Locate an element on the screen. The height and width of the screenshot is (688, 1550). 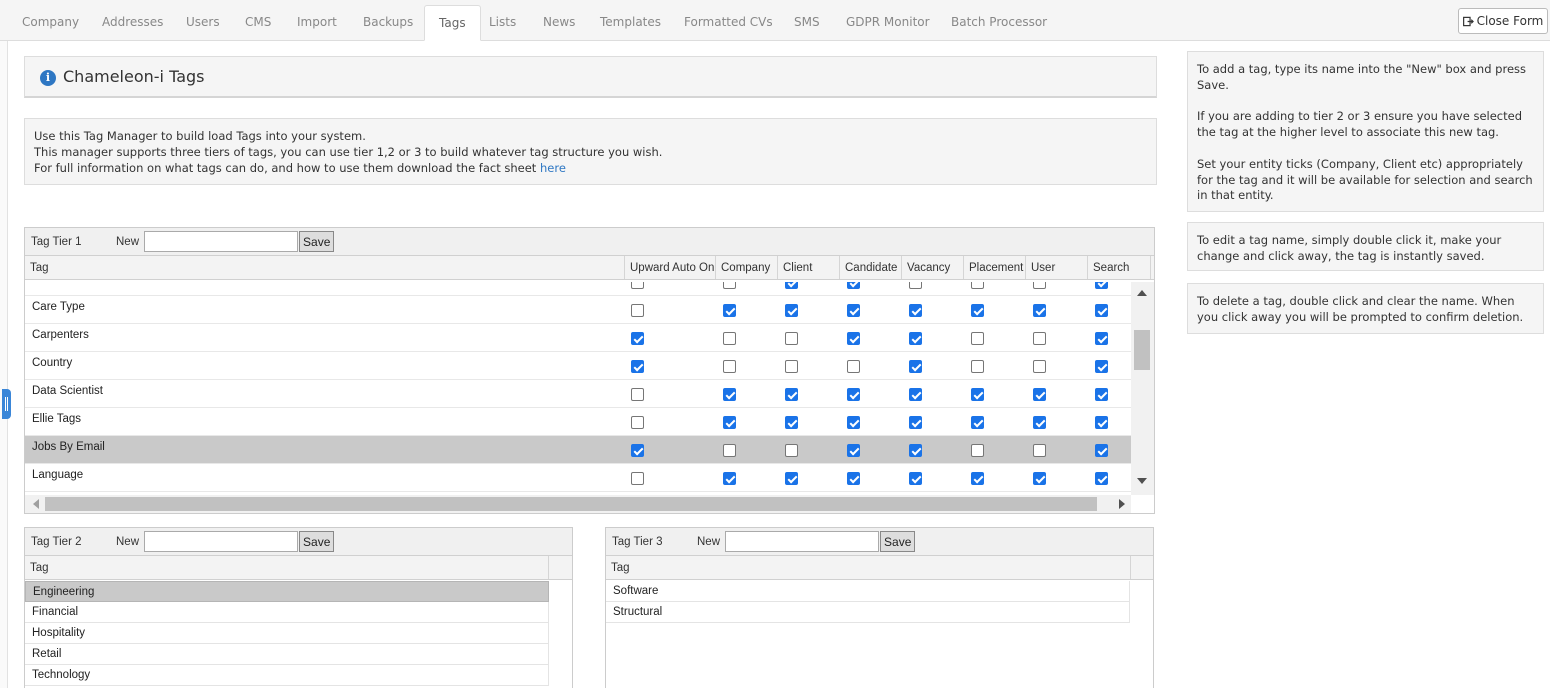
close-form-button: Close Form is located at coordinates (1503, 21).